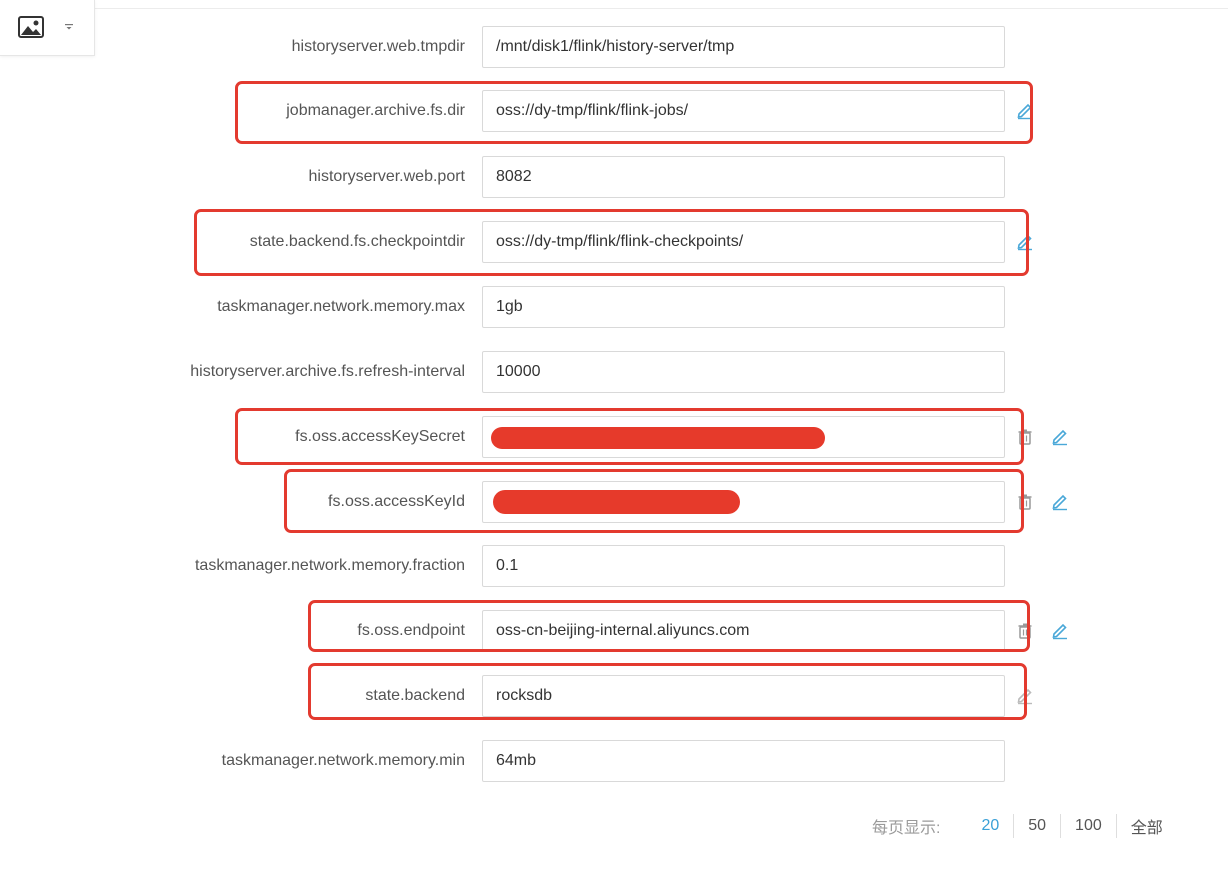 Image resolution: width=1228 pixels, height=870 pixels. I want to click on page-size-option-100: 100, so click(1088, 826).